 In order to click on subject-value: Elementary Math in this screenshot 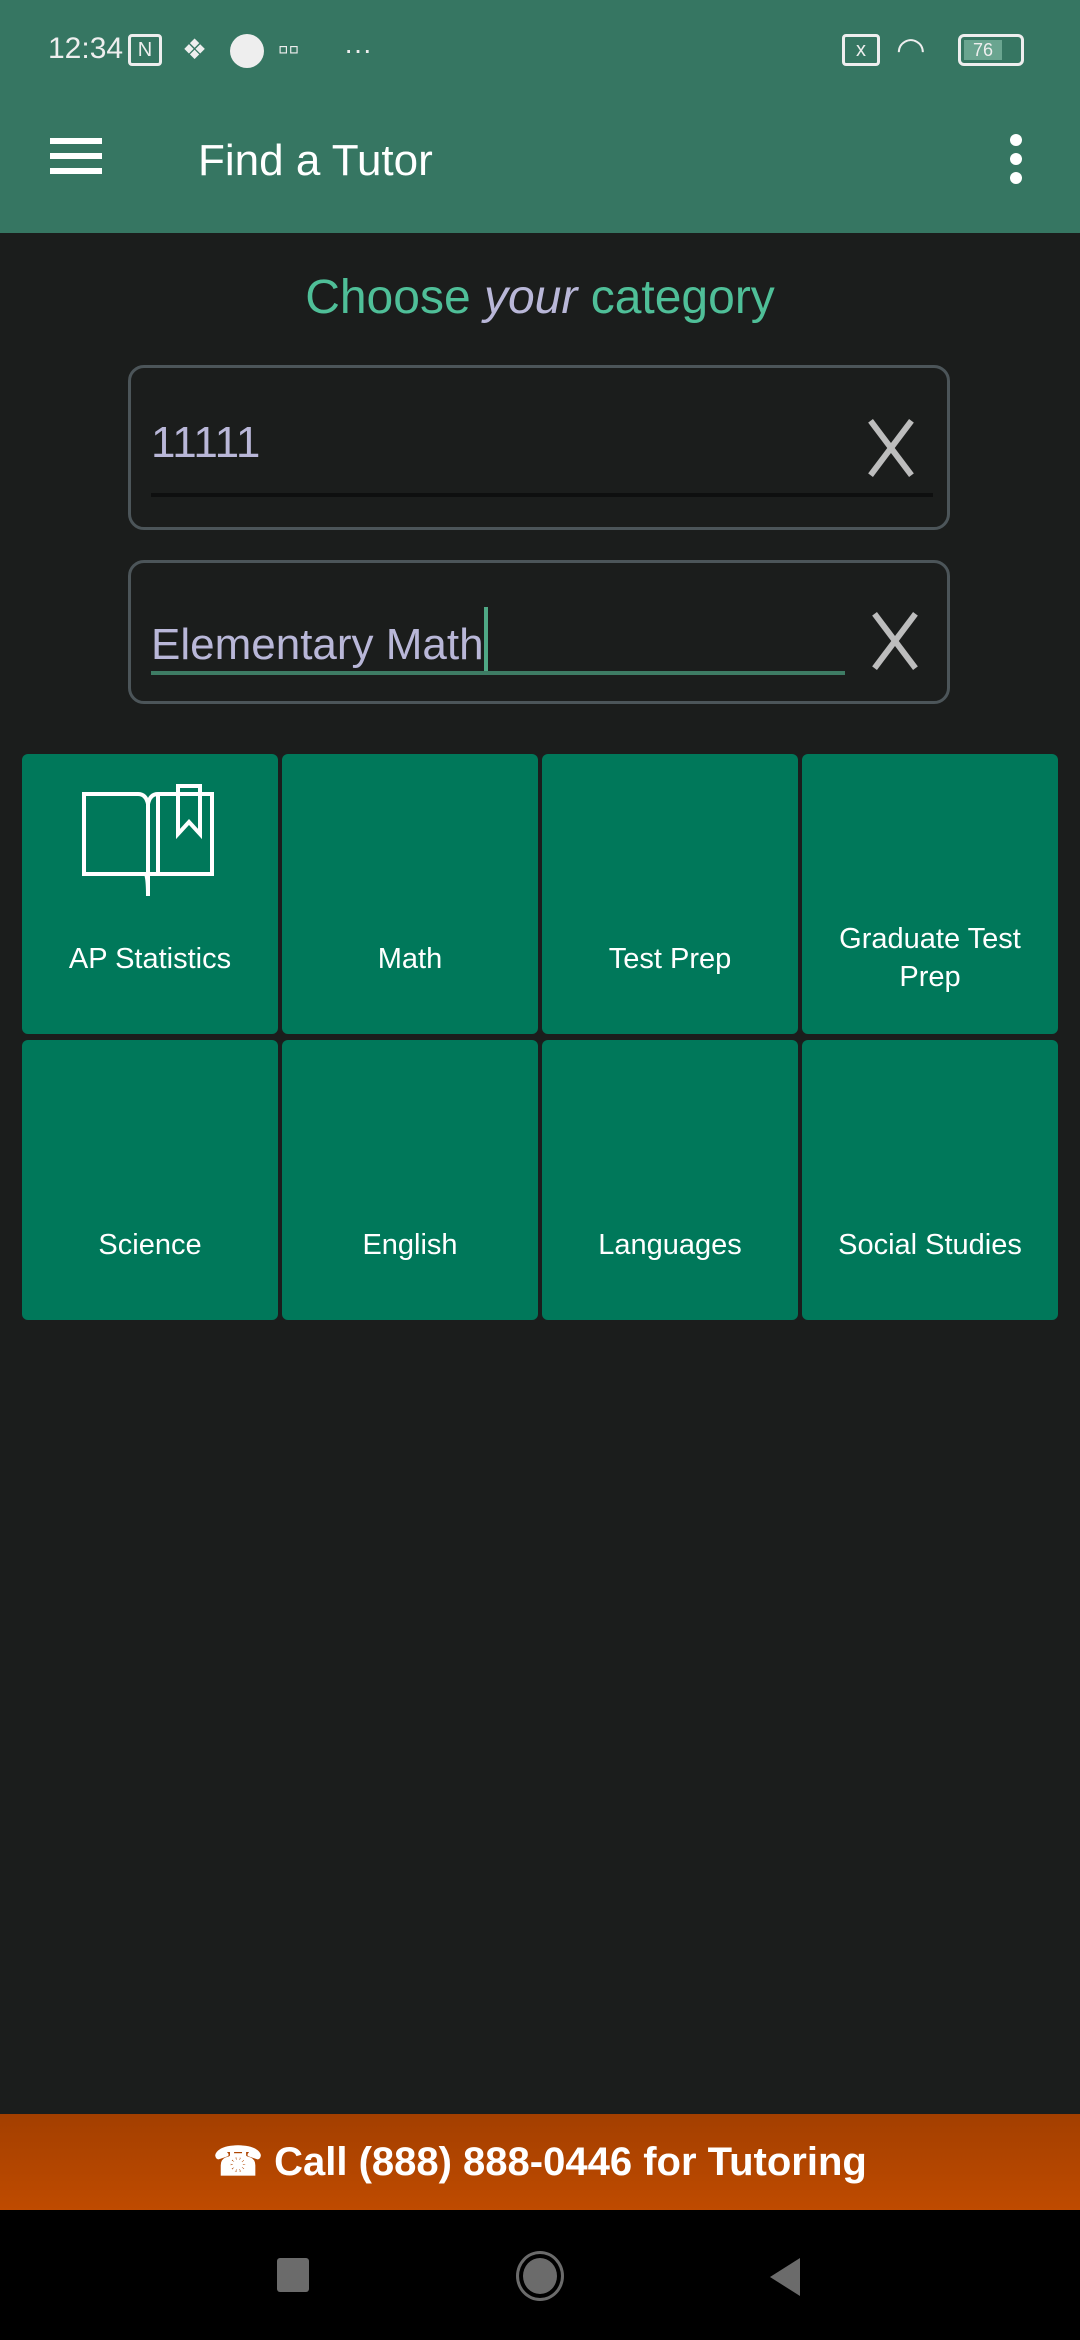, I will do `click(317, 644)`.